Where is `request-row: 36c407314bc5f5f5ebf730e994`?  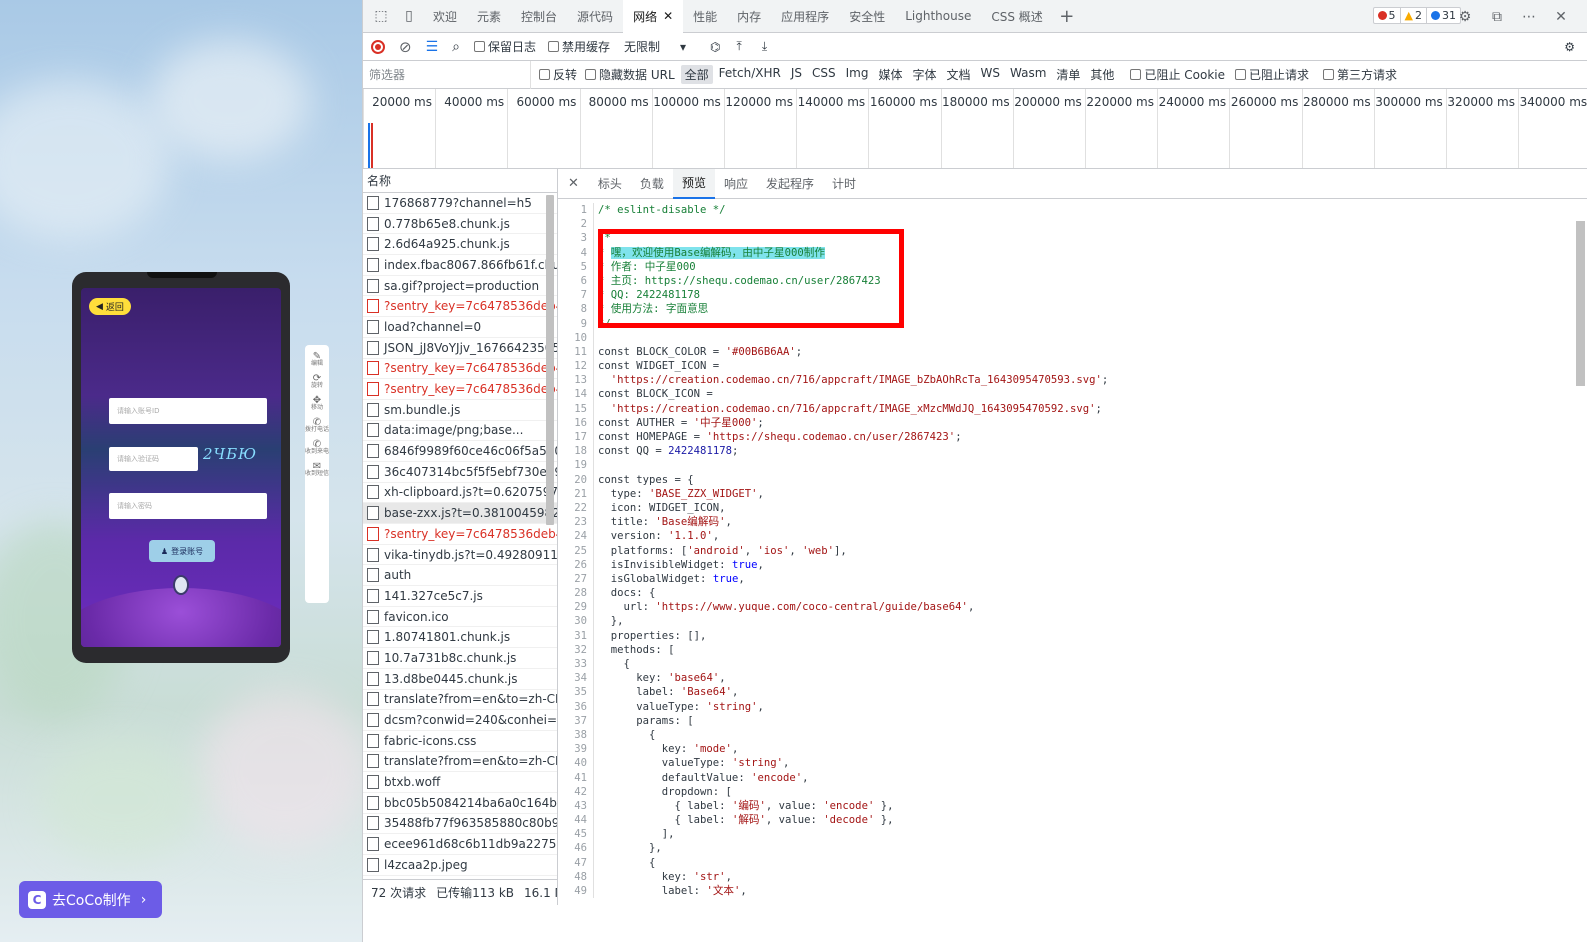
request-row: 36c407314bc5f5f5ebf730e994 is located at coordinates (460, 472).